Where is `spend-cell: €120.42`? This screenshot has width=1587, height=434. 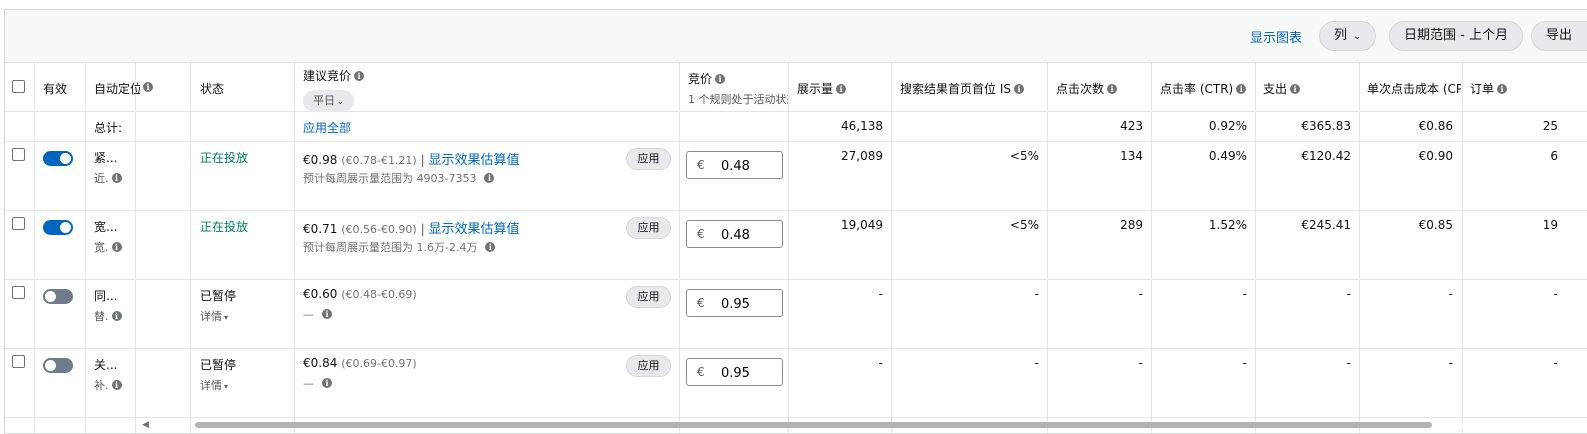
spend-cell: €120.42 is located at coordinates (1326, 156).